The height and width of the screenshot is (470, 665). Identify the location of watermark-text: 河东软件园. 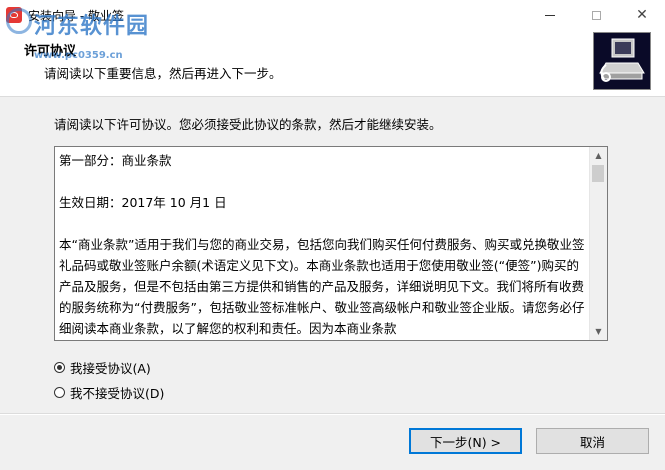
(92, 26).